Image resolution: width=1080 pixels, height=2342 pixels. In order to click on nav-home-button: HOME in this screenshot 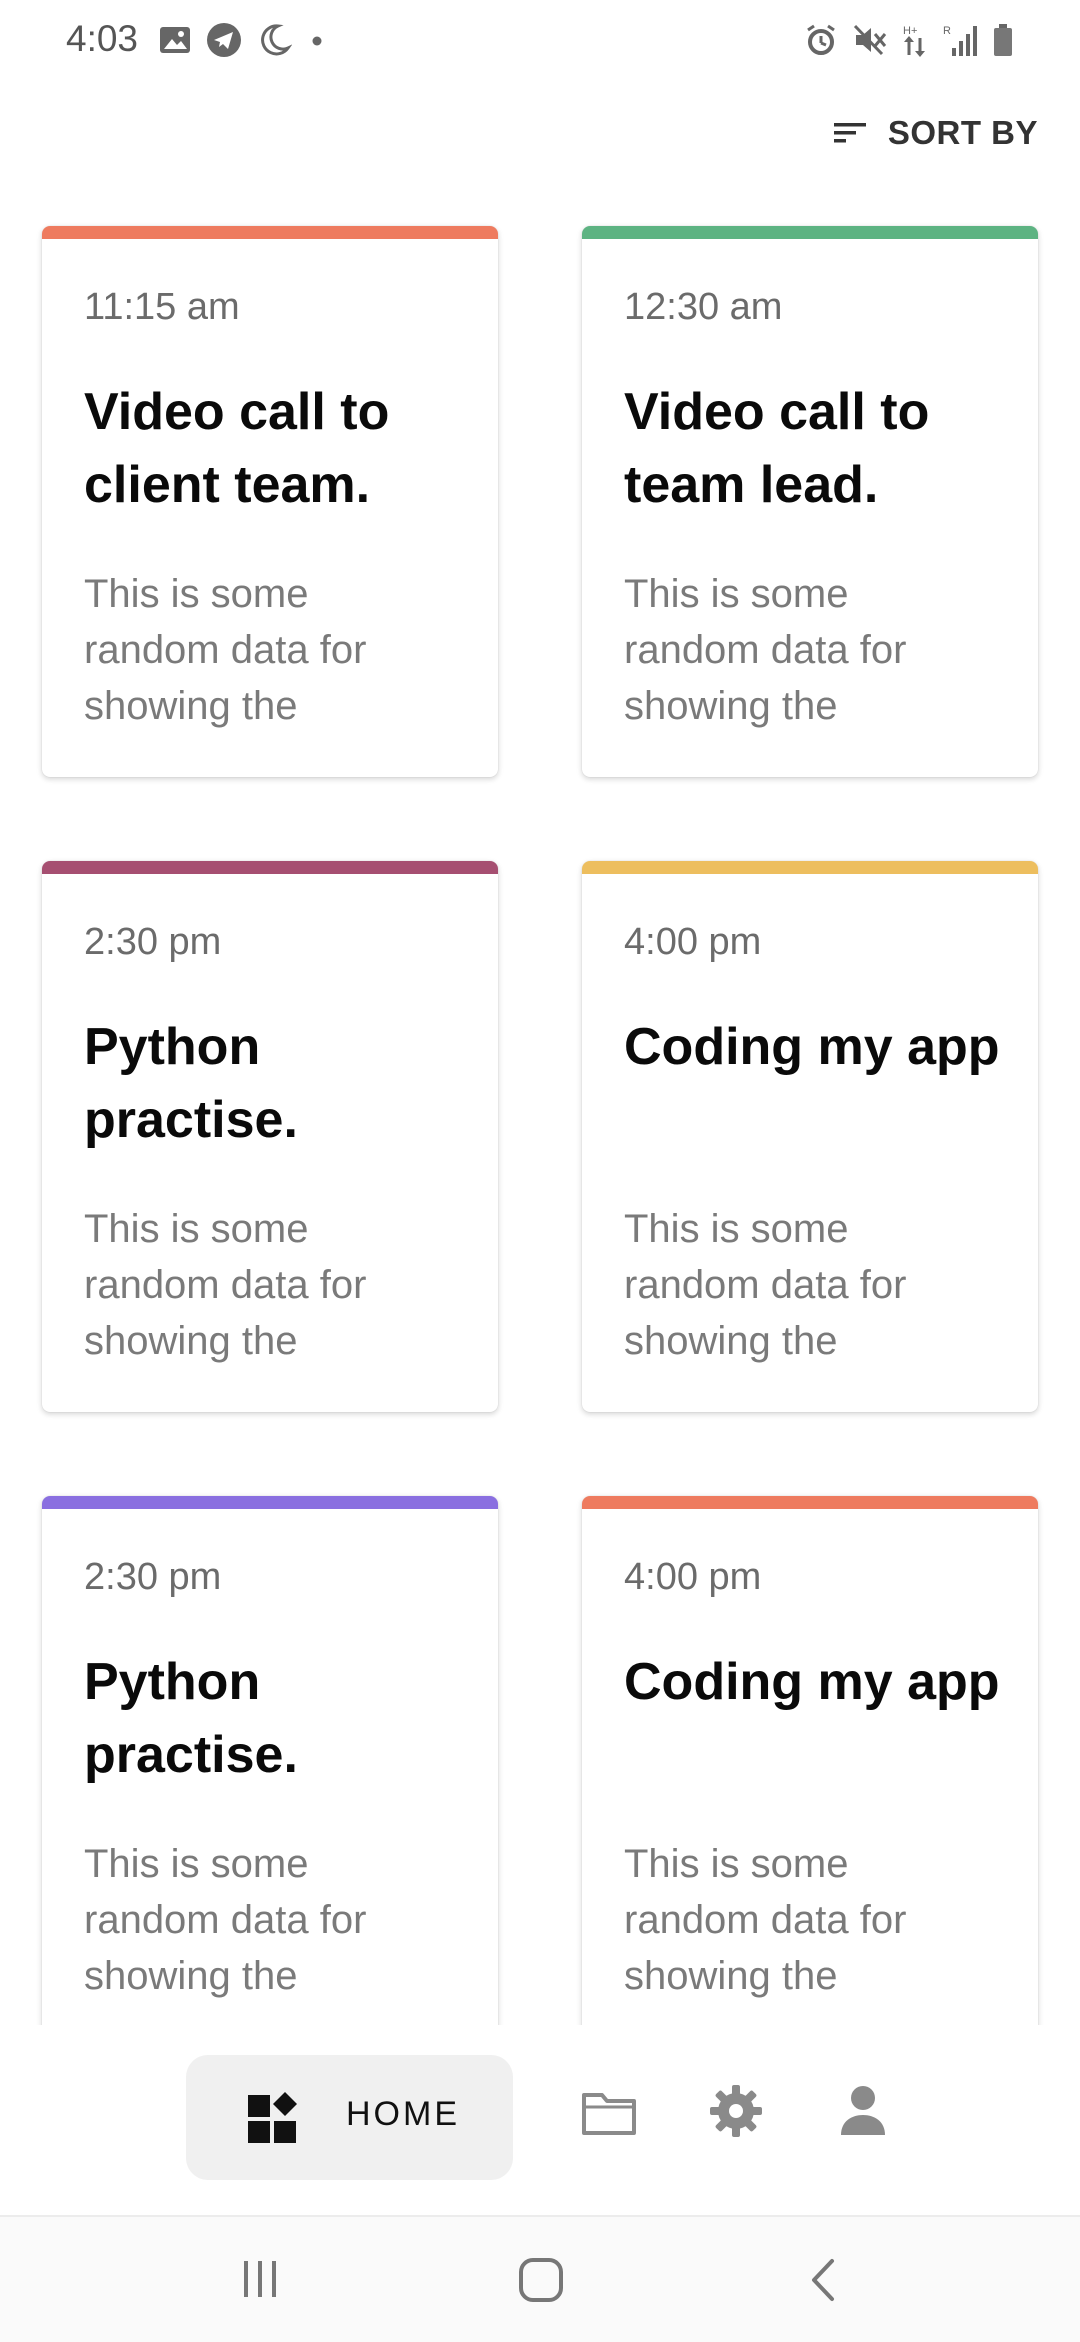, I will do `click(349, 2117)`.